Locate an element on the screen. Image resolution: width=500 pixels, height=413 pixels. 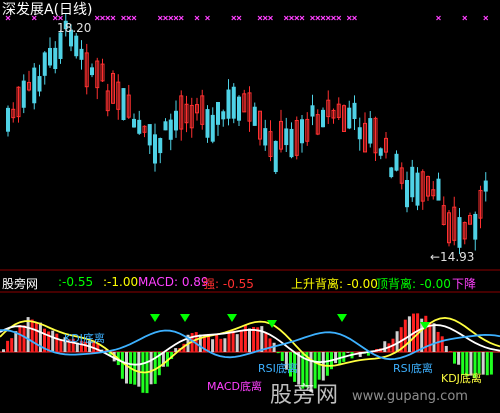
chart-title: 深发展A(日线) is located at coordinates (47, 10).